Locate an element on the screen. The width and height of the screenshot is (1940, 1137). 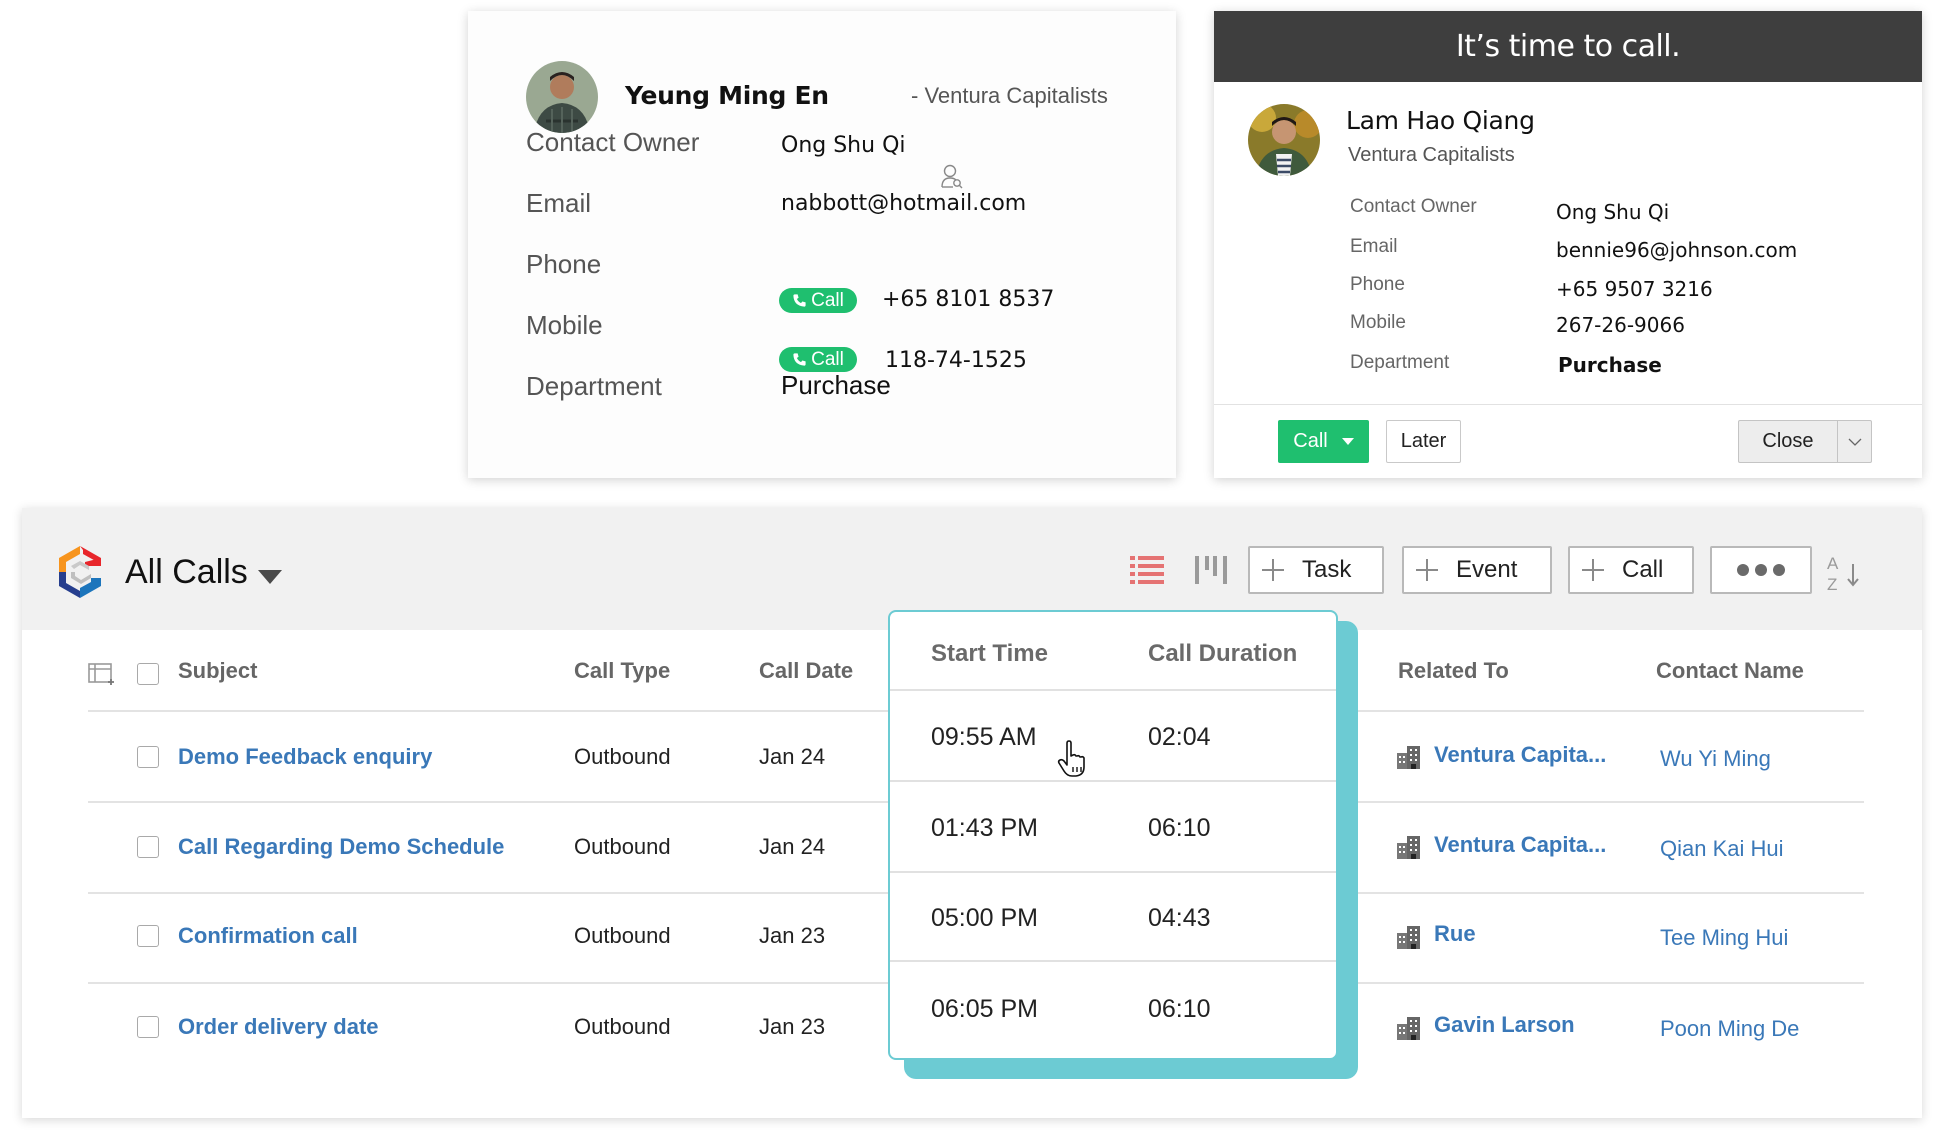
select-all-checkbox is located at coordinates (148, 674).